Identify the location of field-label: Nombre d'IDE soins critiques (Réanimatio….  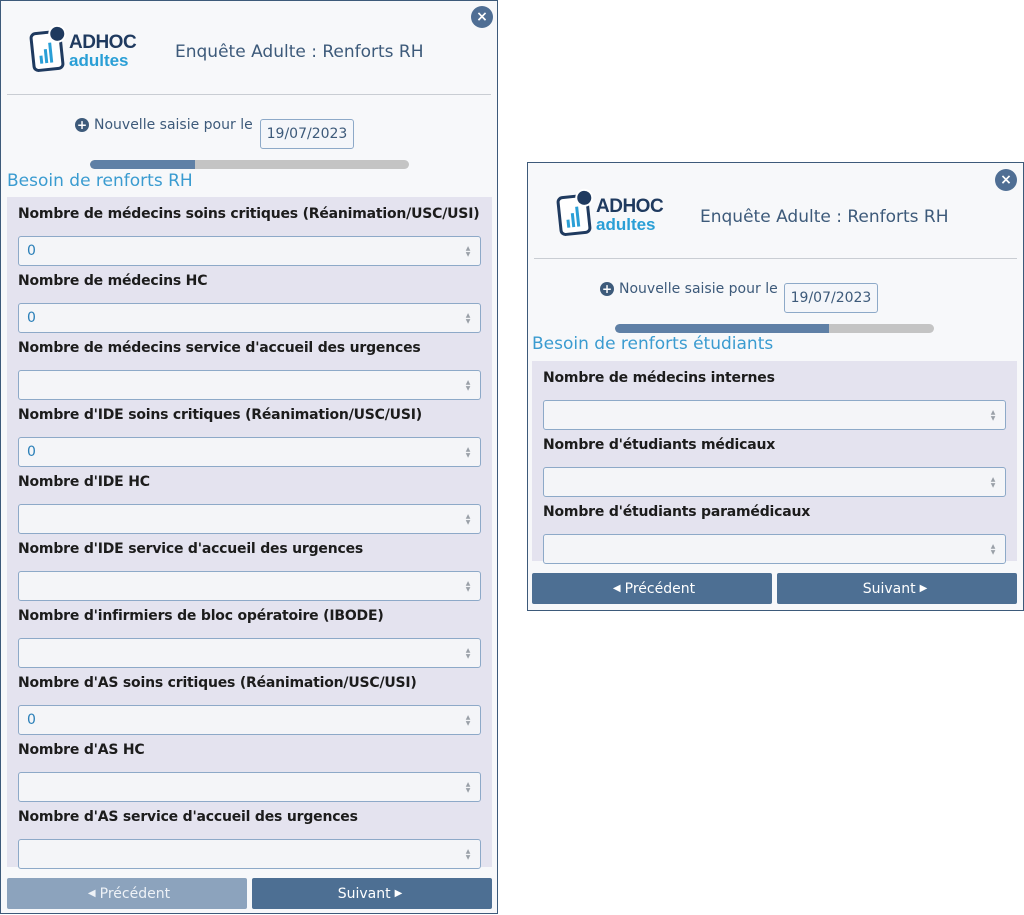
(220, 415).